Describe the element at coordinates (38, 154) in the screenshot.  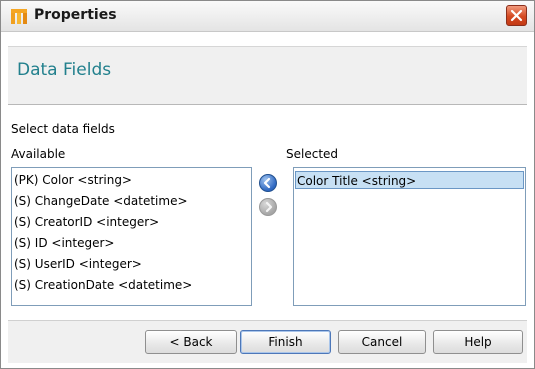
I see `available-label: Available` at that location.